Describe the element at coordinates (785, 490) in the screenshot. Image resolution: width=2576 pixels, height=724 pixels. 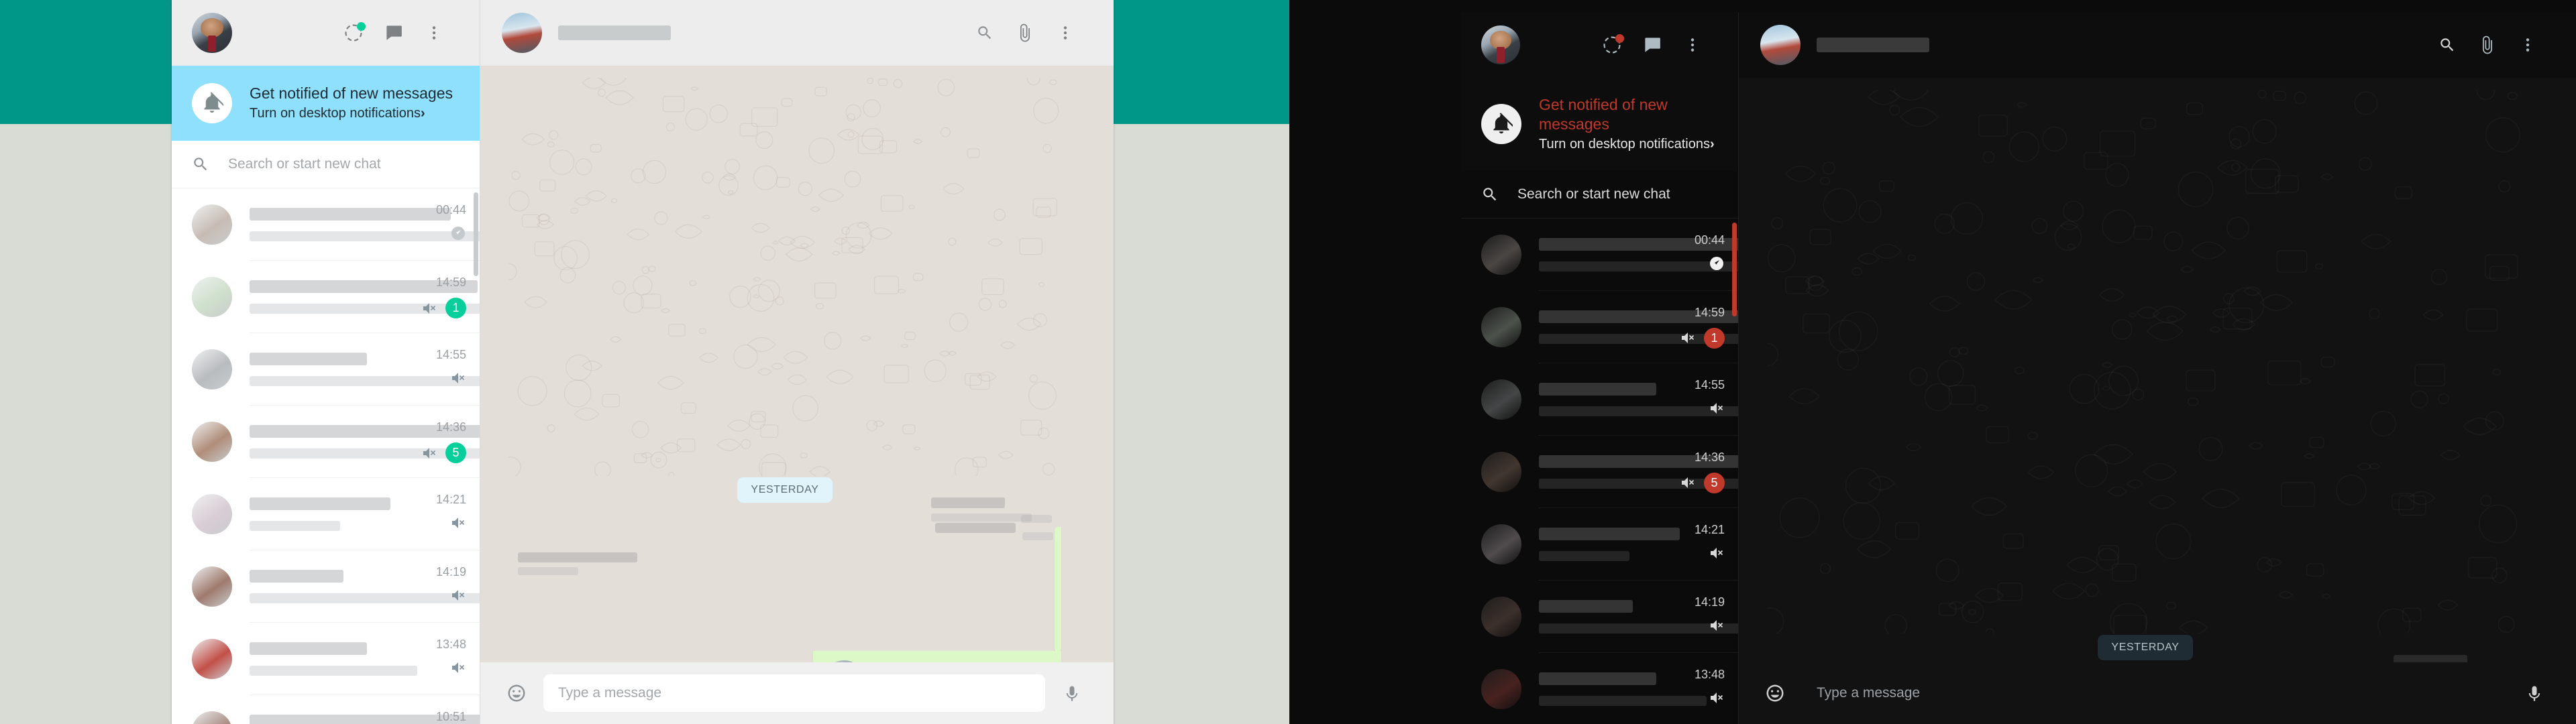
I see `date-divider: YESTERDAY` at that location.